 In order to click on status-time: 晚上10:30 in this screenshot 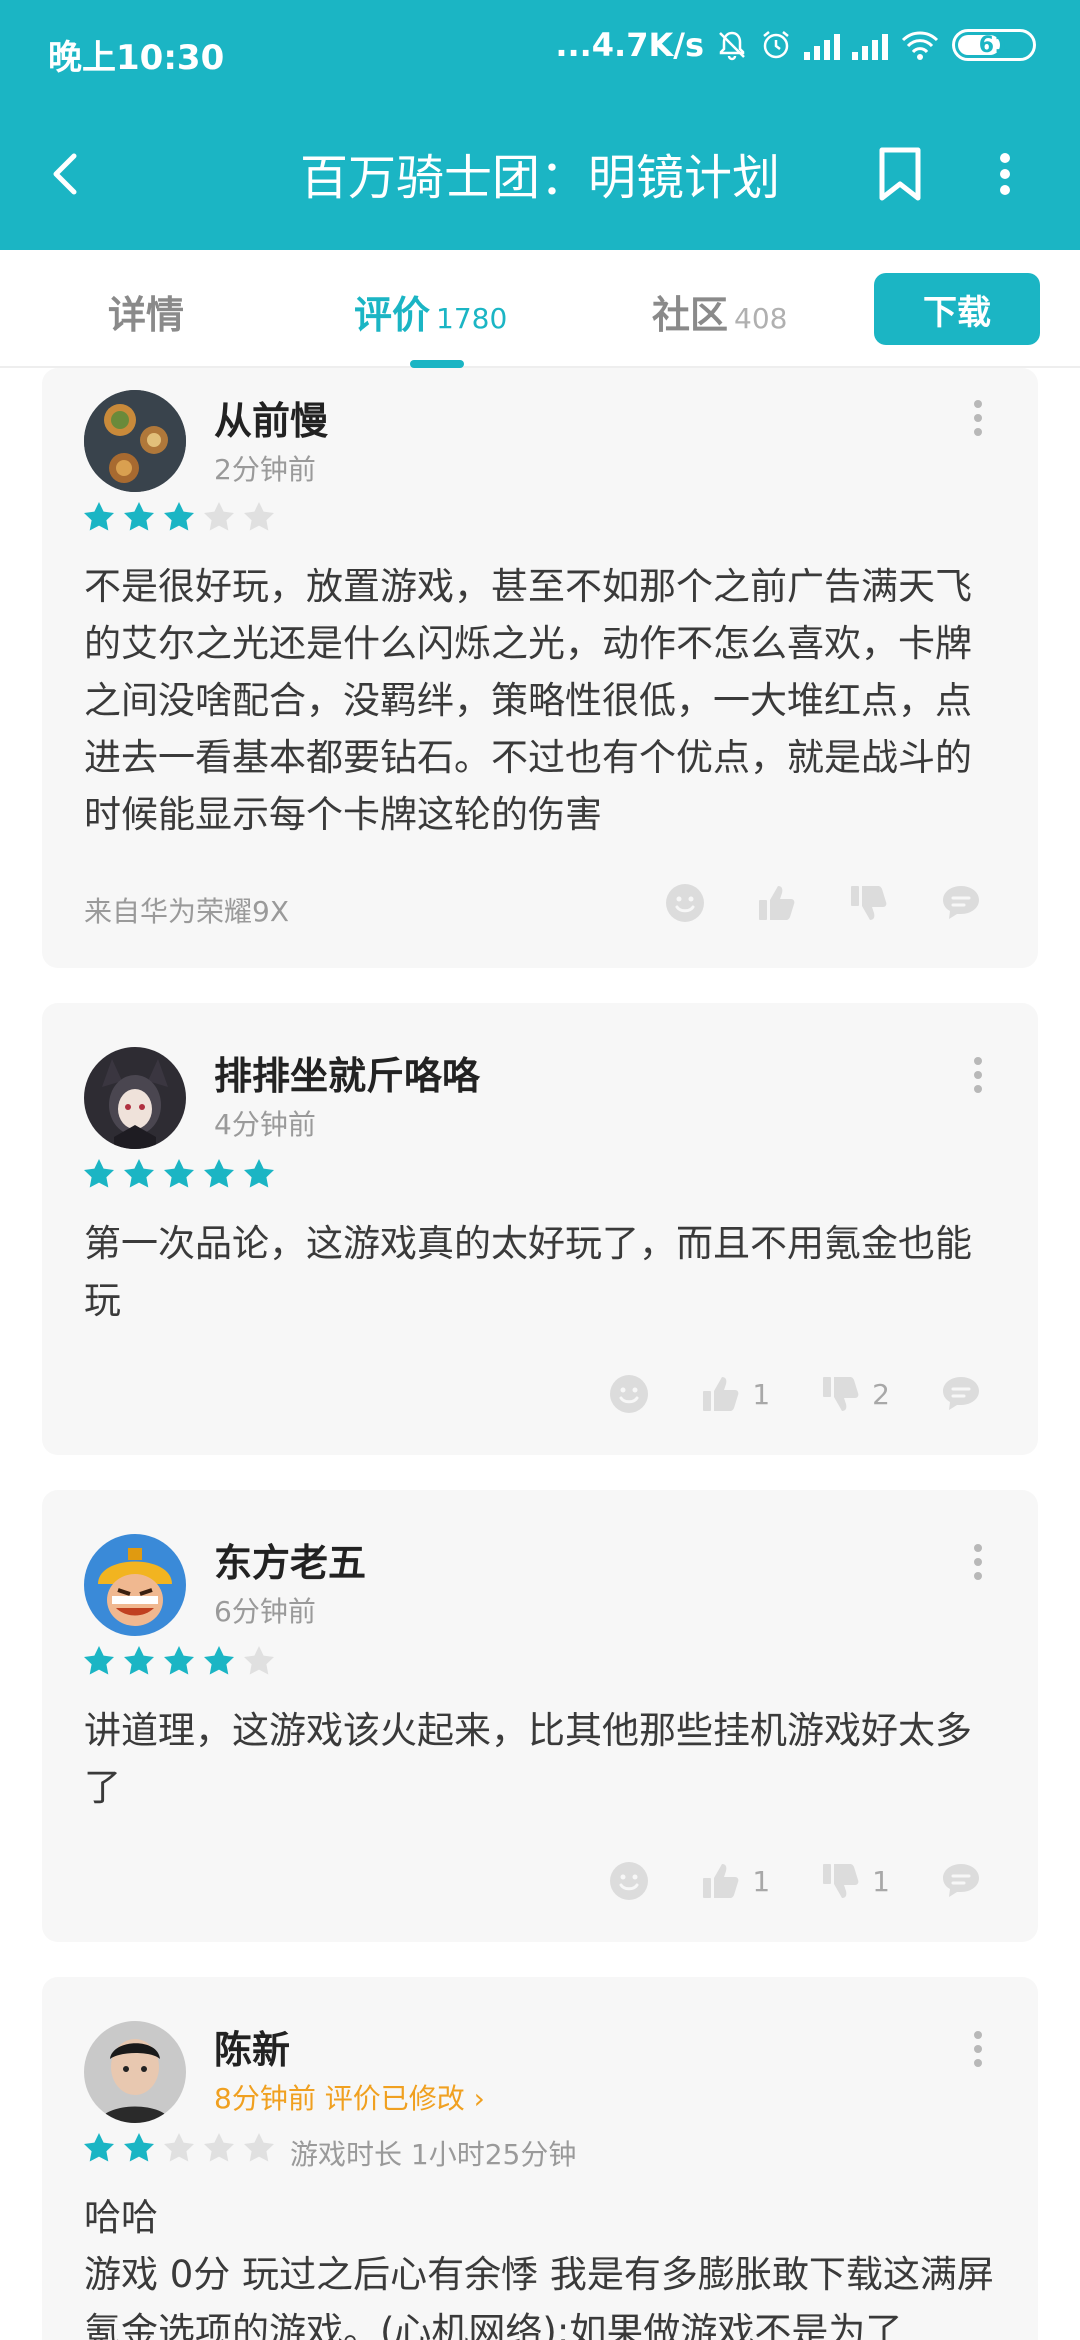, I will do `click(136, 58)`.